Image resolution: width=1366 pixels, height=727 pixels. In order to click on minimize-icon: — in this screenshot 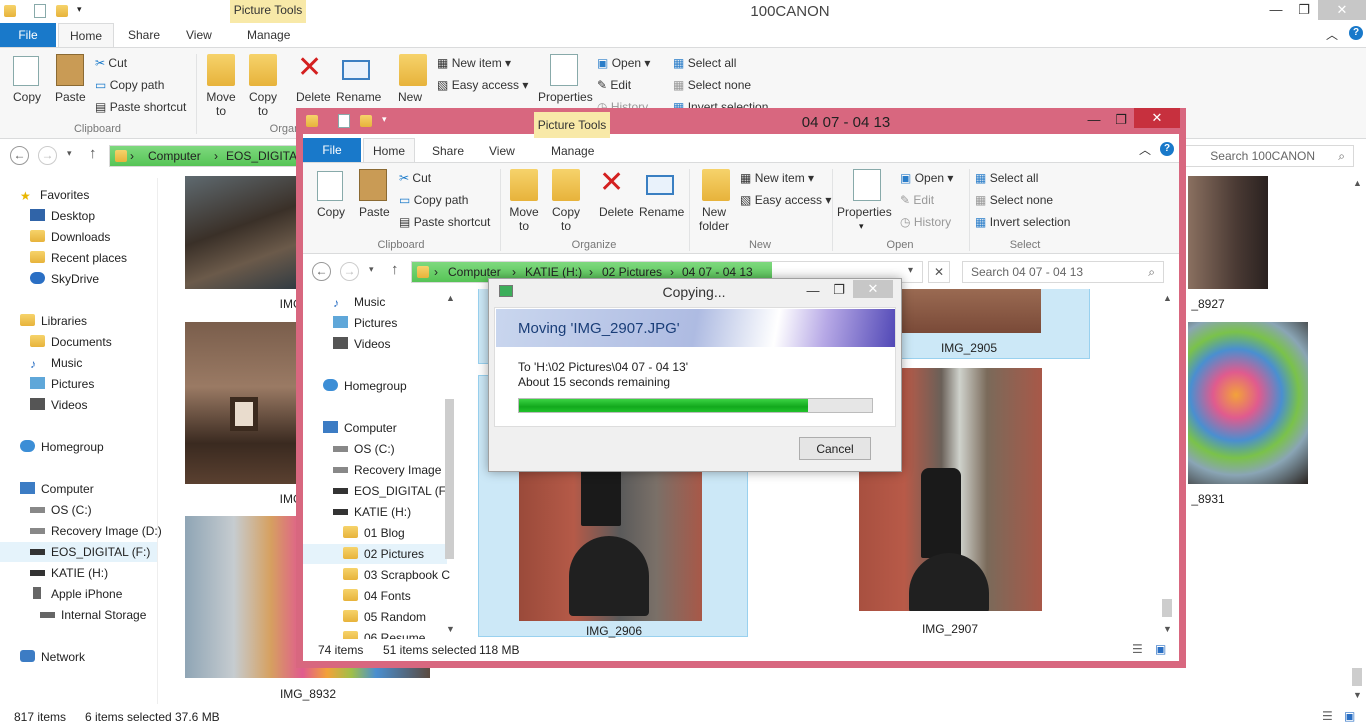, I will do `click(1094, 120)`.